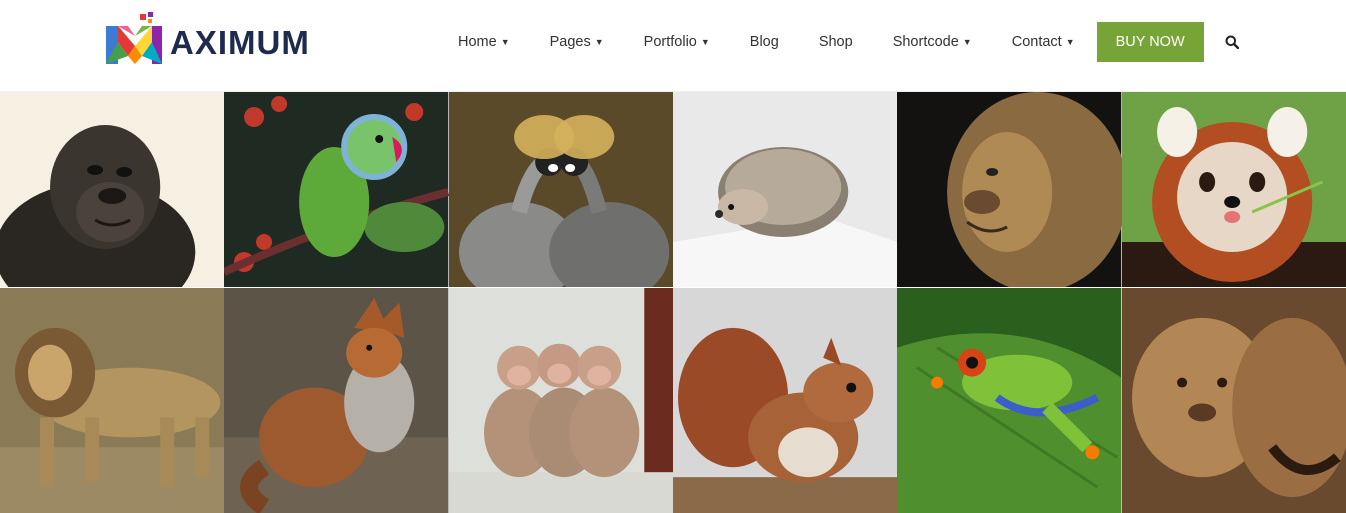  Describe the element at coordinates (1233, 189) in the screenshot. I see `gallery-item-red-panda` at that location.